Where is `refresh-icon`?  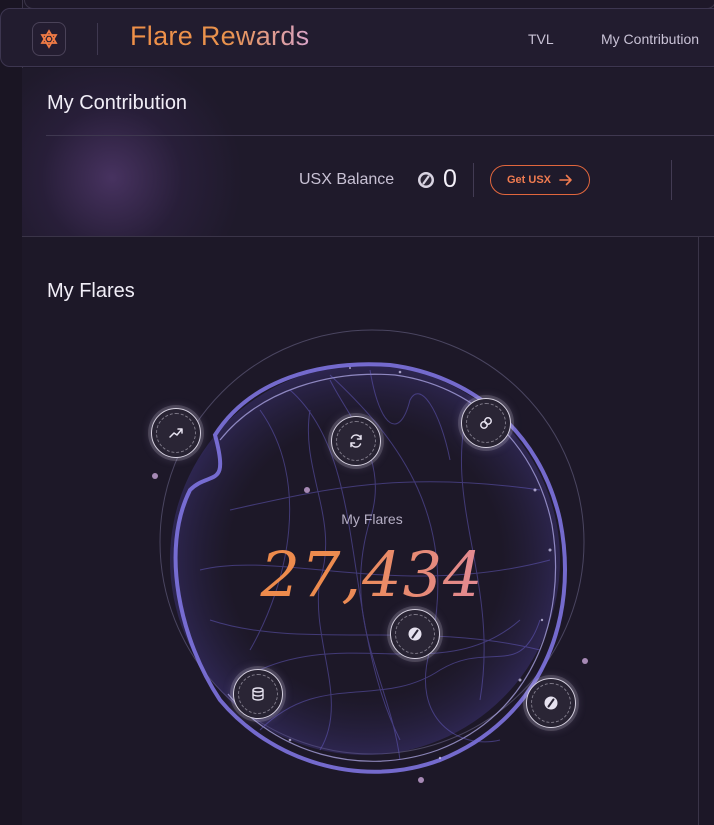 refresh-icon is located at coordinates (356, 441).